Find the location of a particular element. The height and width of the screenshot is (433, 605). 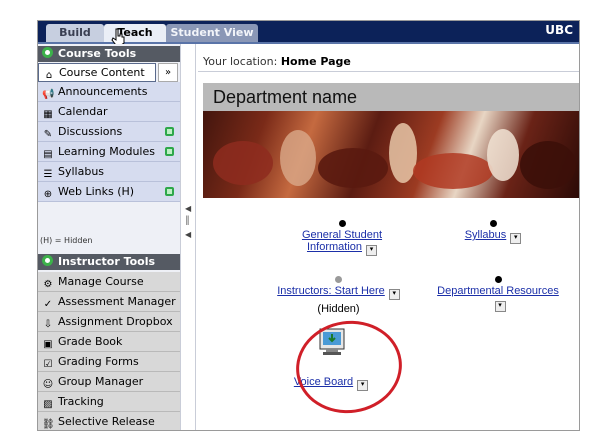

chevron-down-icon: » is located at coordinates (168, 72).